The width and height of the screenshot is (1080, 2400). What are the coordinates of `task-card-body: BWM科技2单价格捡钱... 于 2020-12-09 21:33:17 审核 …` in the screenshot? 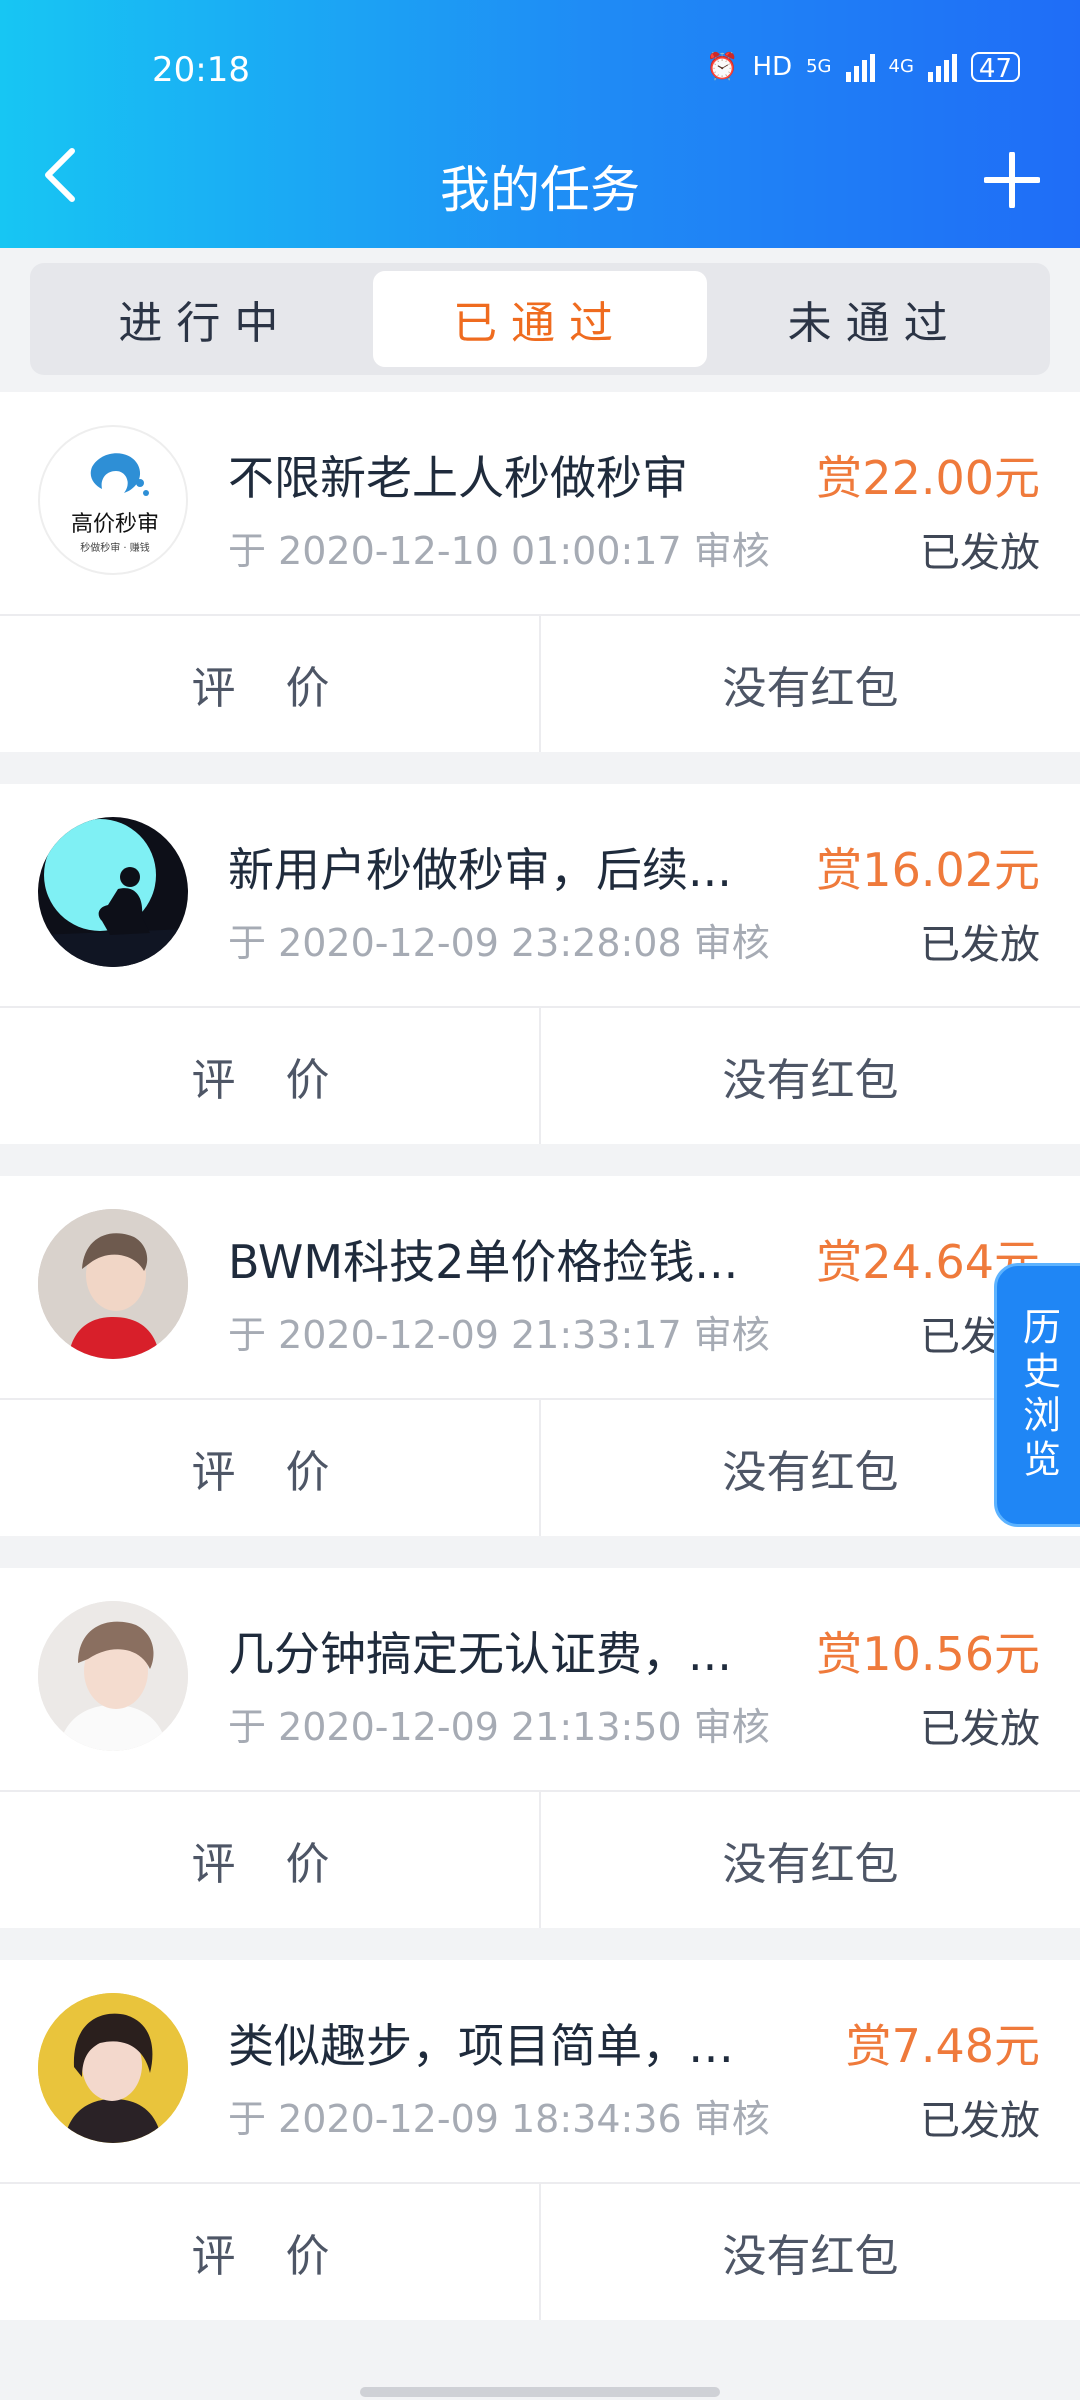 It's located at (540, 1288).